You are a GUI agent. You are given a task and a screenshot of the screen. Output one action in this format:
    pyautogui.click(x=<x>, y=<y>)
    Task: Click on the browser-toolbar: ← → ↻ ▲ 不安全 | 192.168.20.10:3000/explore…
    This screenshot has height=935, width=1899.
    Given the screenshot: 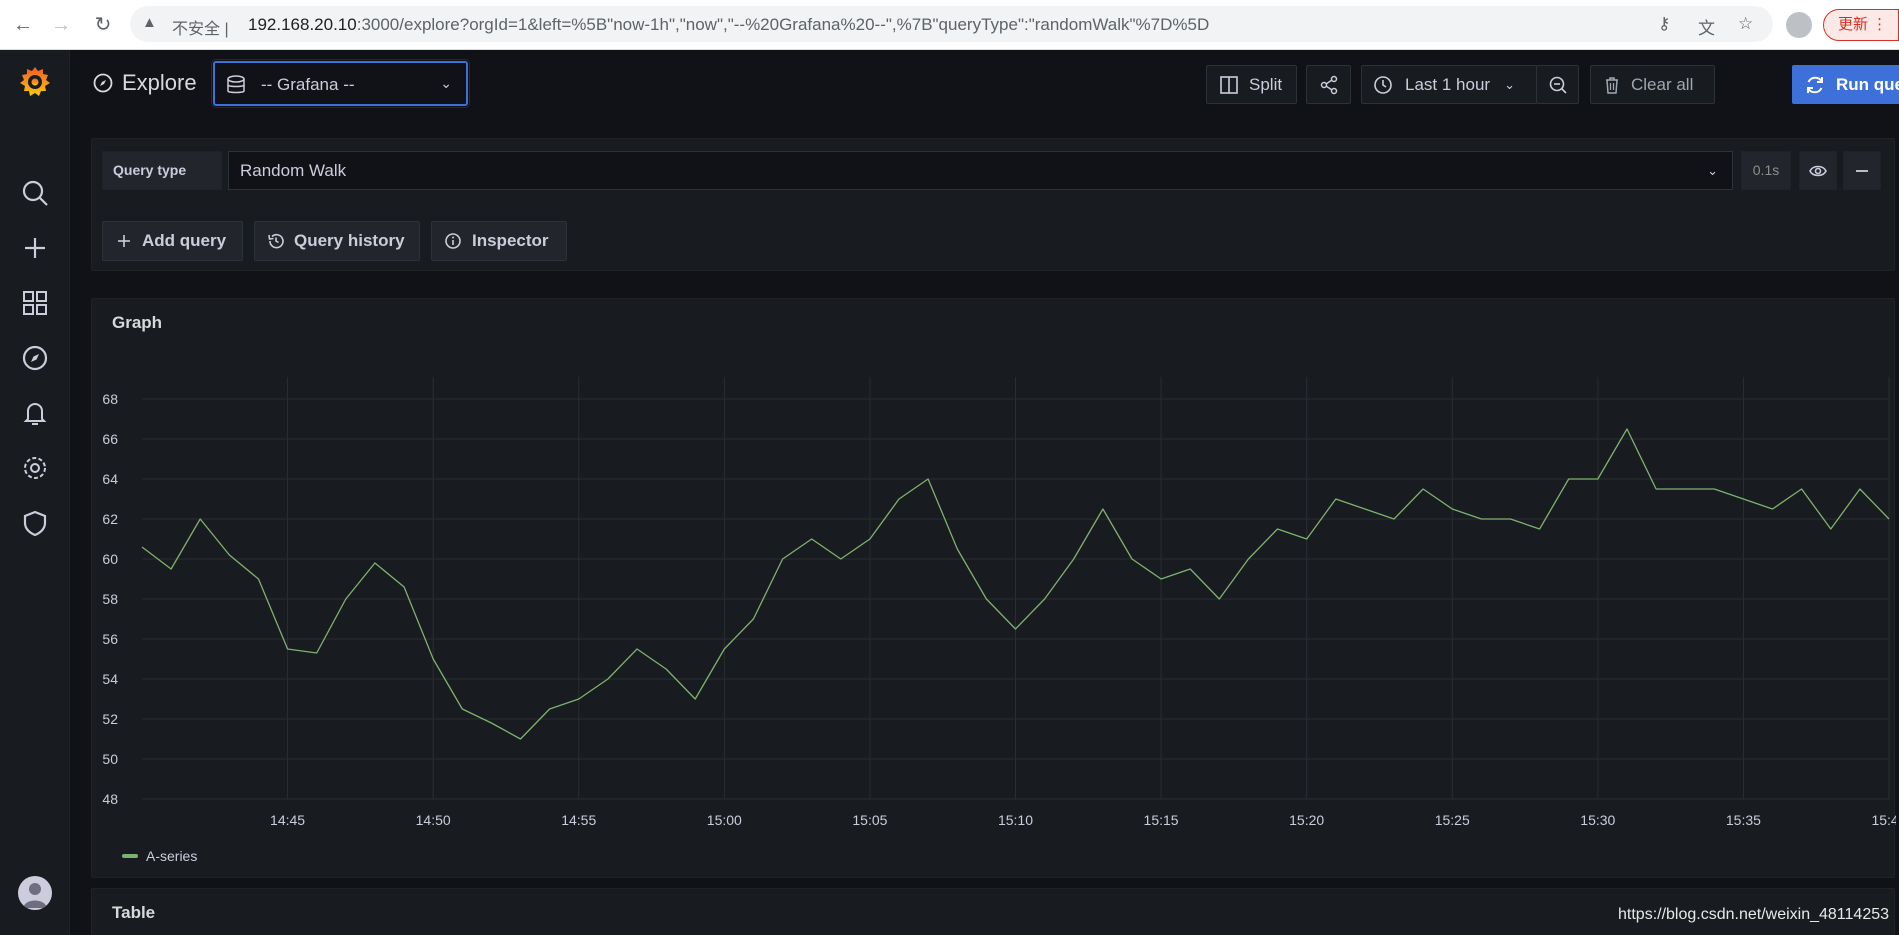 What is the action you would take?
    pyautogui.click(x=949, y=25)
    